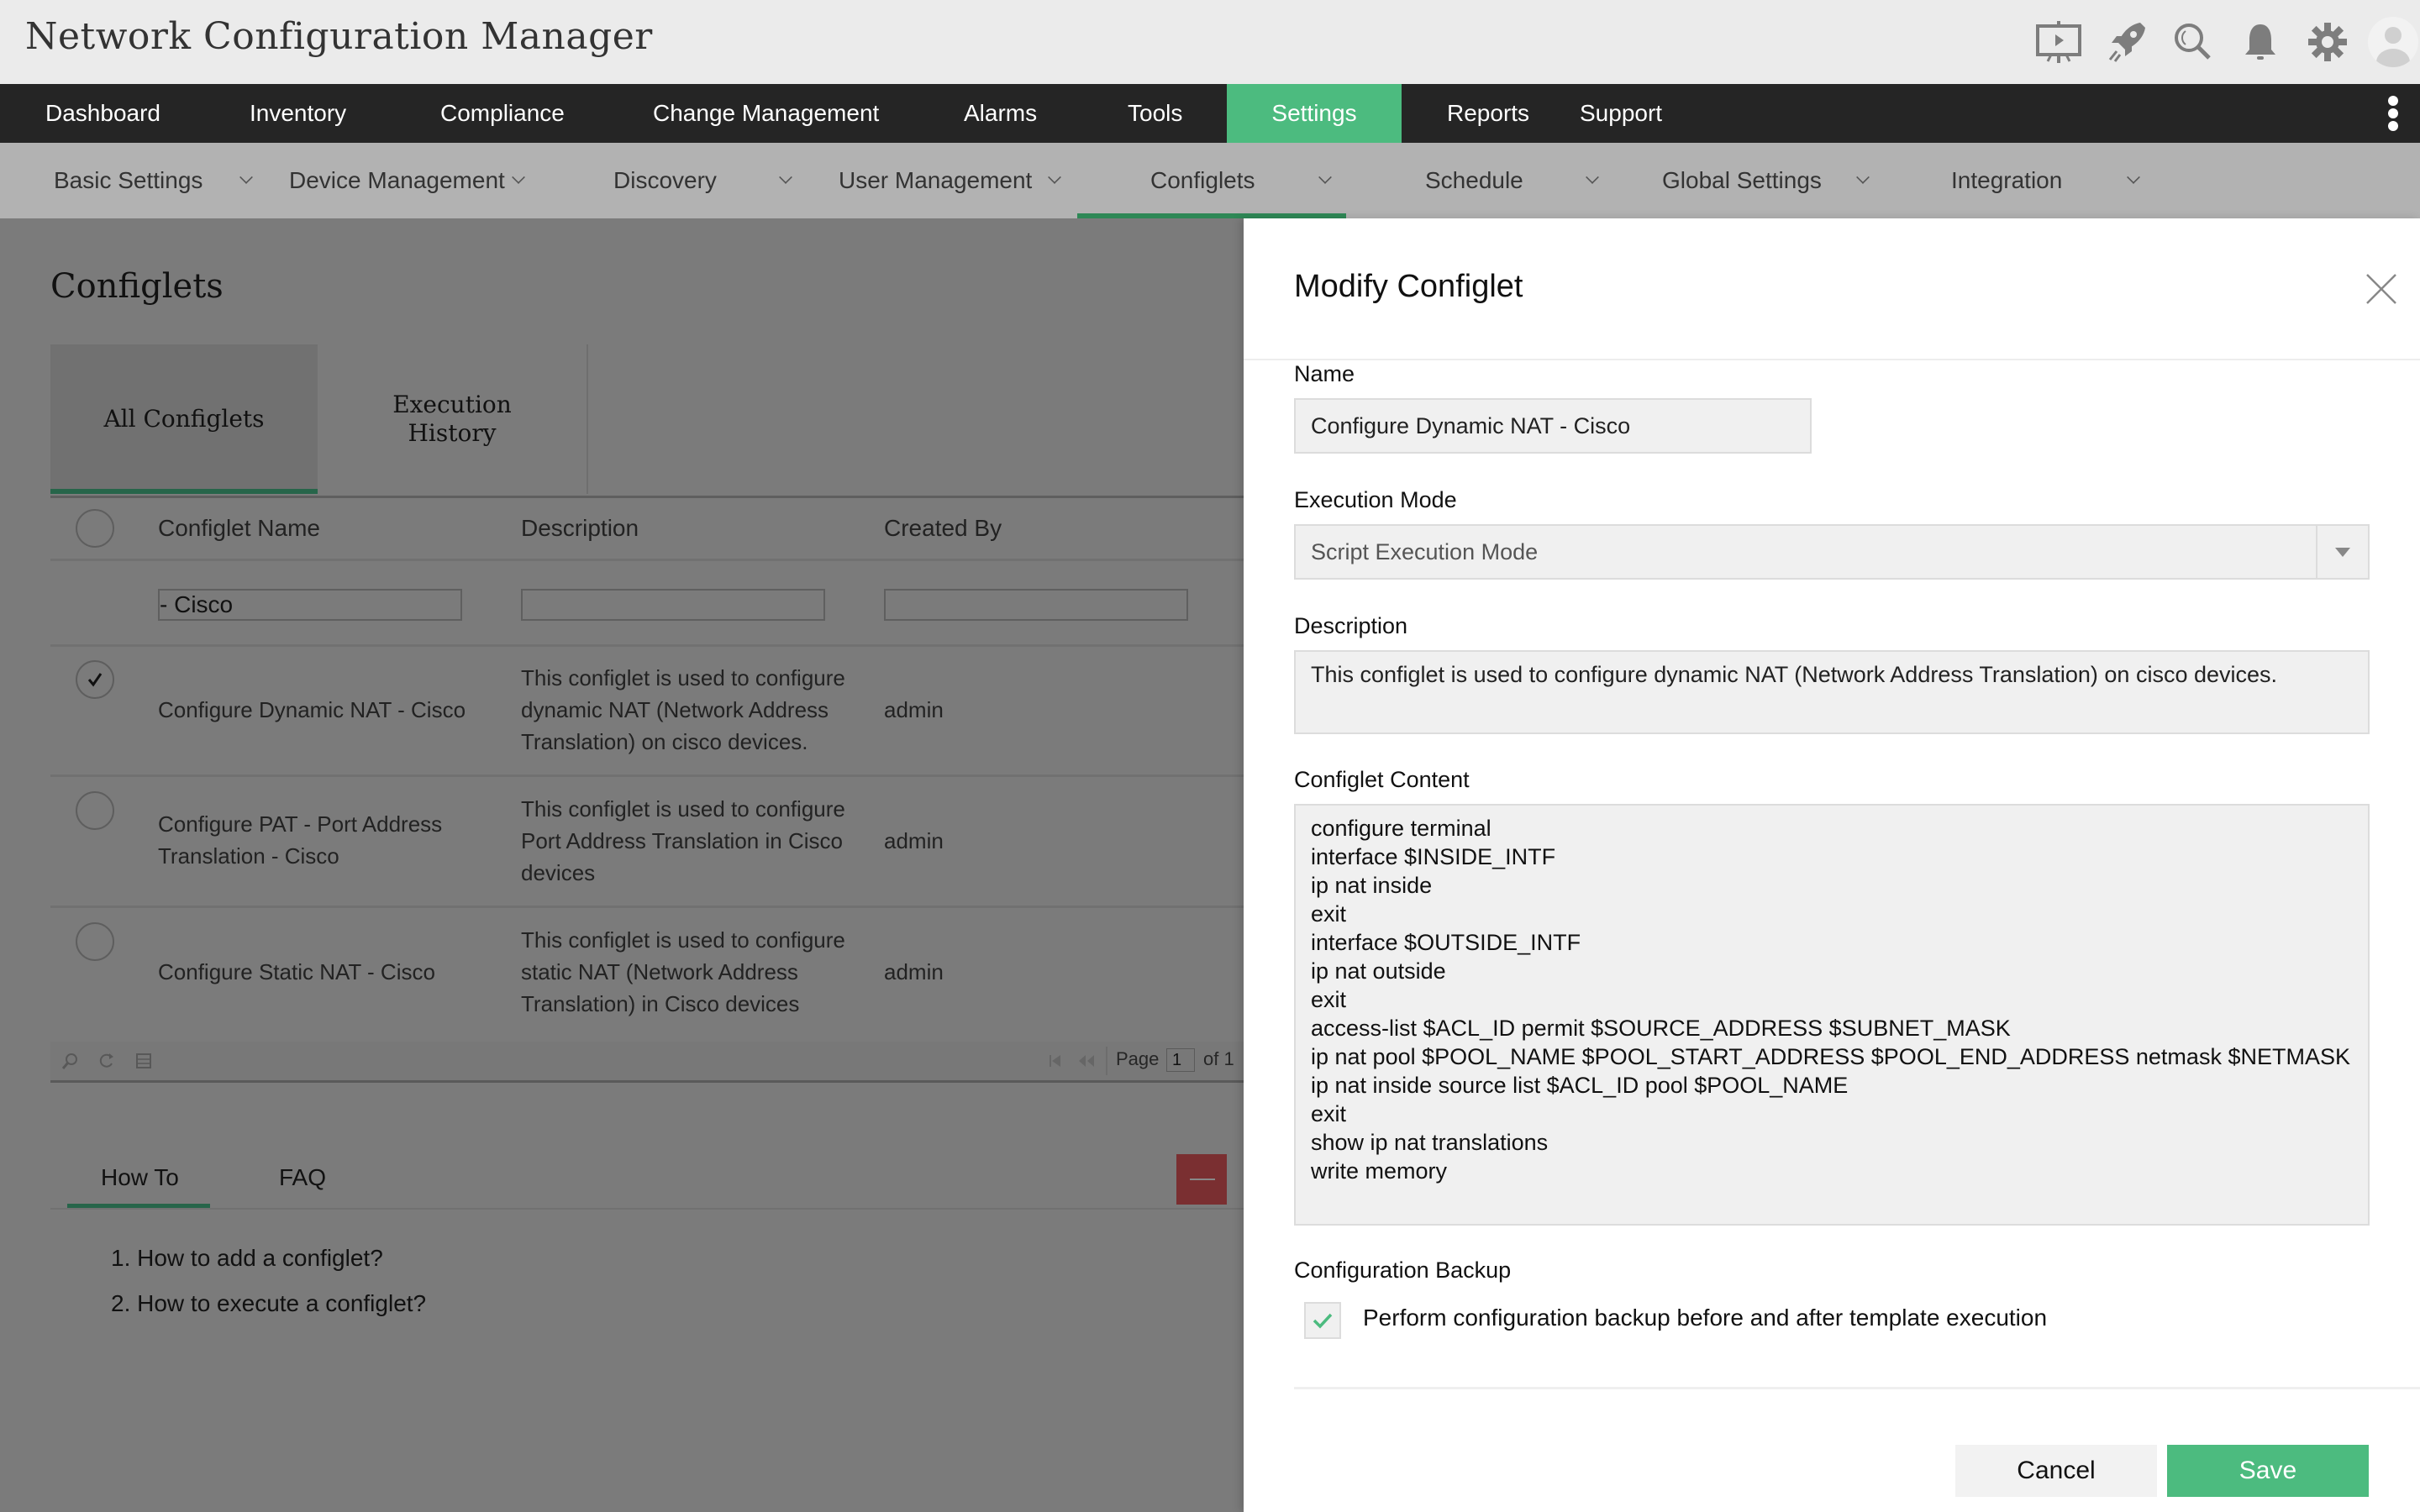 The image size is (2420, 1512). Describe the element at coordinates (312, 710) in the screenshot. I see `cell-name: Configure Dynamic NAT - Cisco` at that location.